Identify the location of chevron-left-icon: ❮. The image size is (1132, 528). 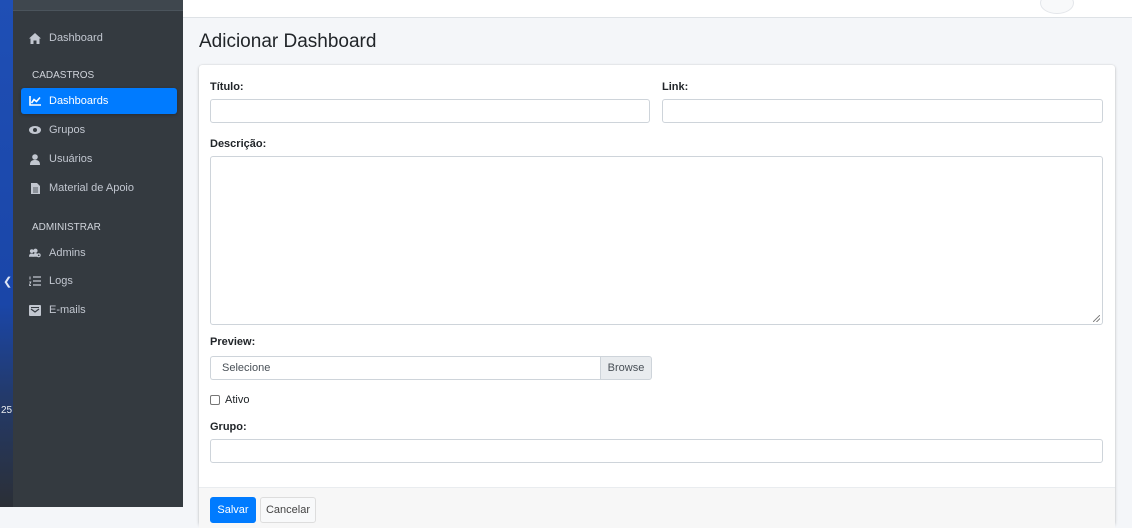
(7, 281).